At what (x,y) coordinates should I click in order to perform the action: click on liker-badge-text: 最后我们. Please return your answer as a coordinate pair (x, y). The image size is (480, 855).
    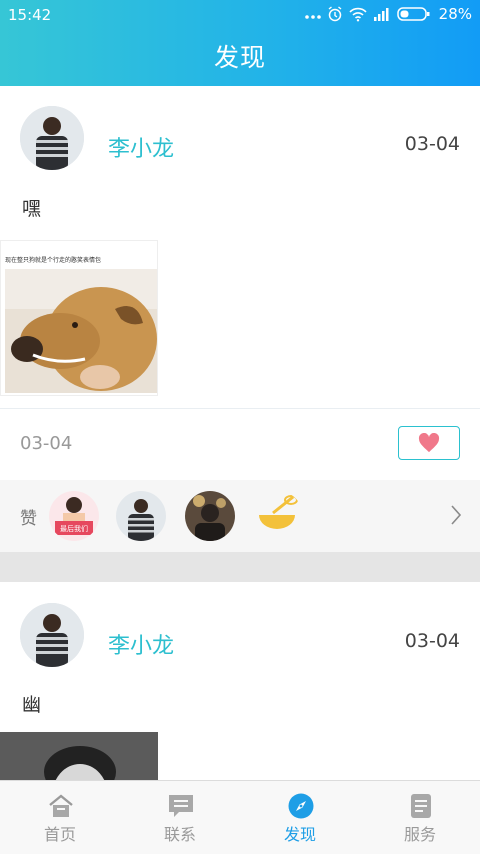
    Looking at the image, I should click on (74, 528).